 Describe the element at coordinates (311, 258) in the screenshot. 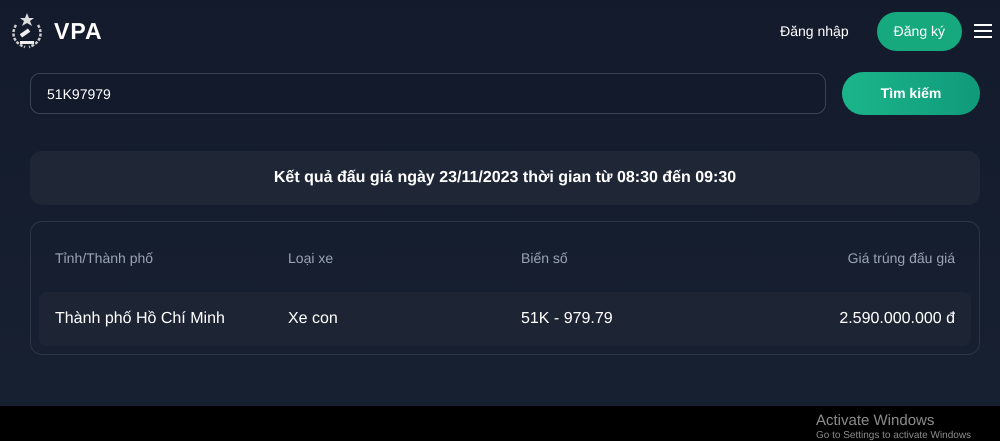

I see `column-header: Loại xe` at that location.